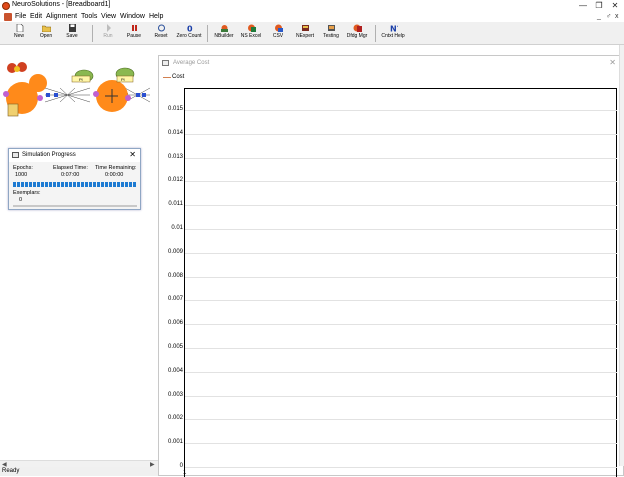 The height and width of the screenshot is (477, 624). I want to click on horizontal-scrollbar: ◀ ▶, so click(79, 464).